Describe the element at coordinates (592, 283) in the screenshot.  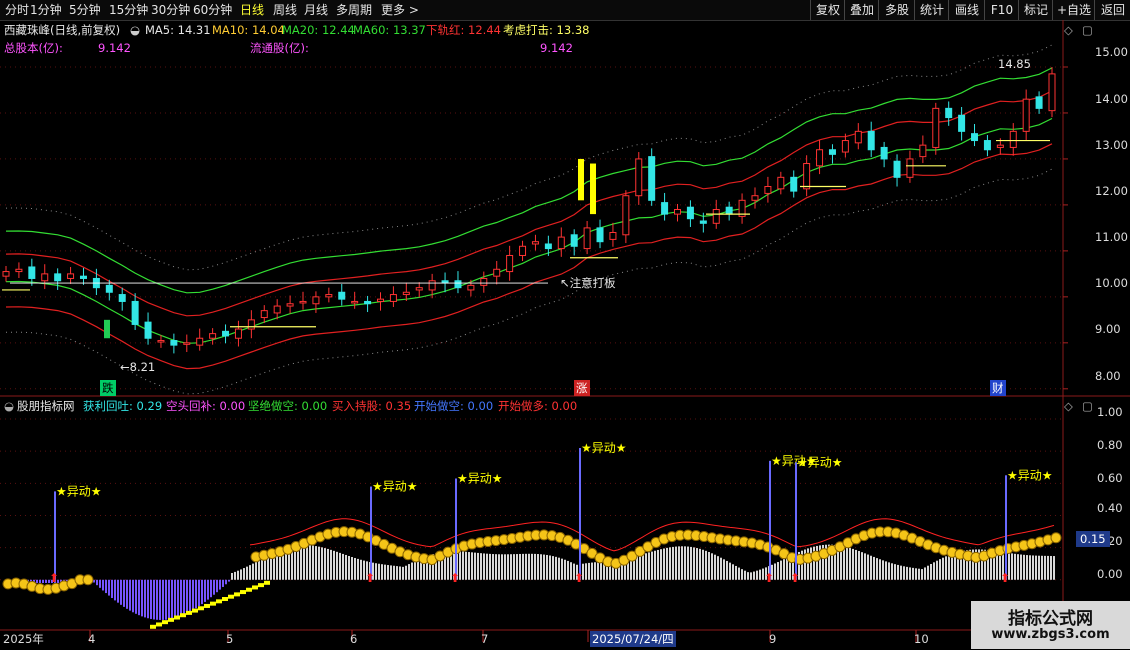
I see `limit-up-note-text: 注意打板` at that location.